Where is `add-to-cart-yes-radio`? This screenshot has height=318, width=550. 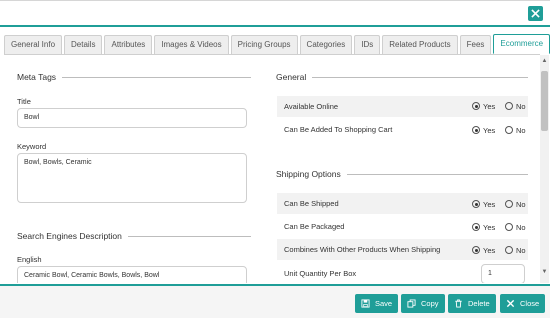 add-to-cart-yes-radio is located at coordinates (476, 130).